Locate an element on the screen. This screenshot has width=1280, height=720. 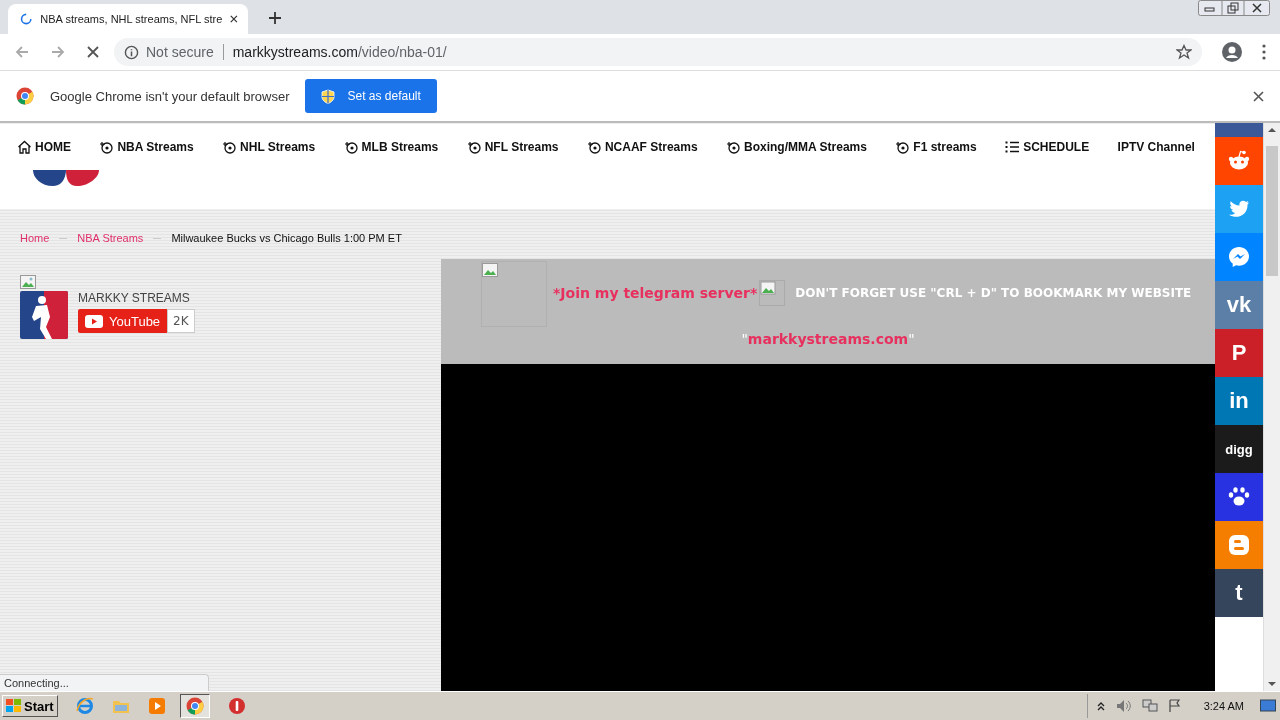
address-bar: Not secure markkystreams.com/video/nba-01/ is located at coordinates (658, 52).